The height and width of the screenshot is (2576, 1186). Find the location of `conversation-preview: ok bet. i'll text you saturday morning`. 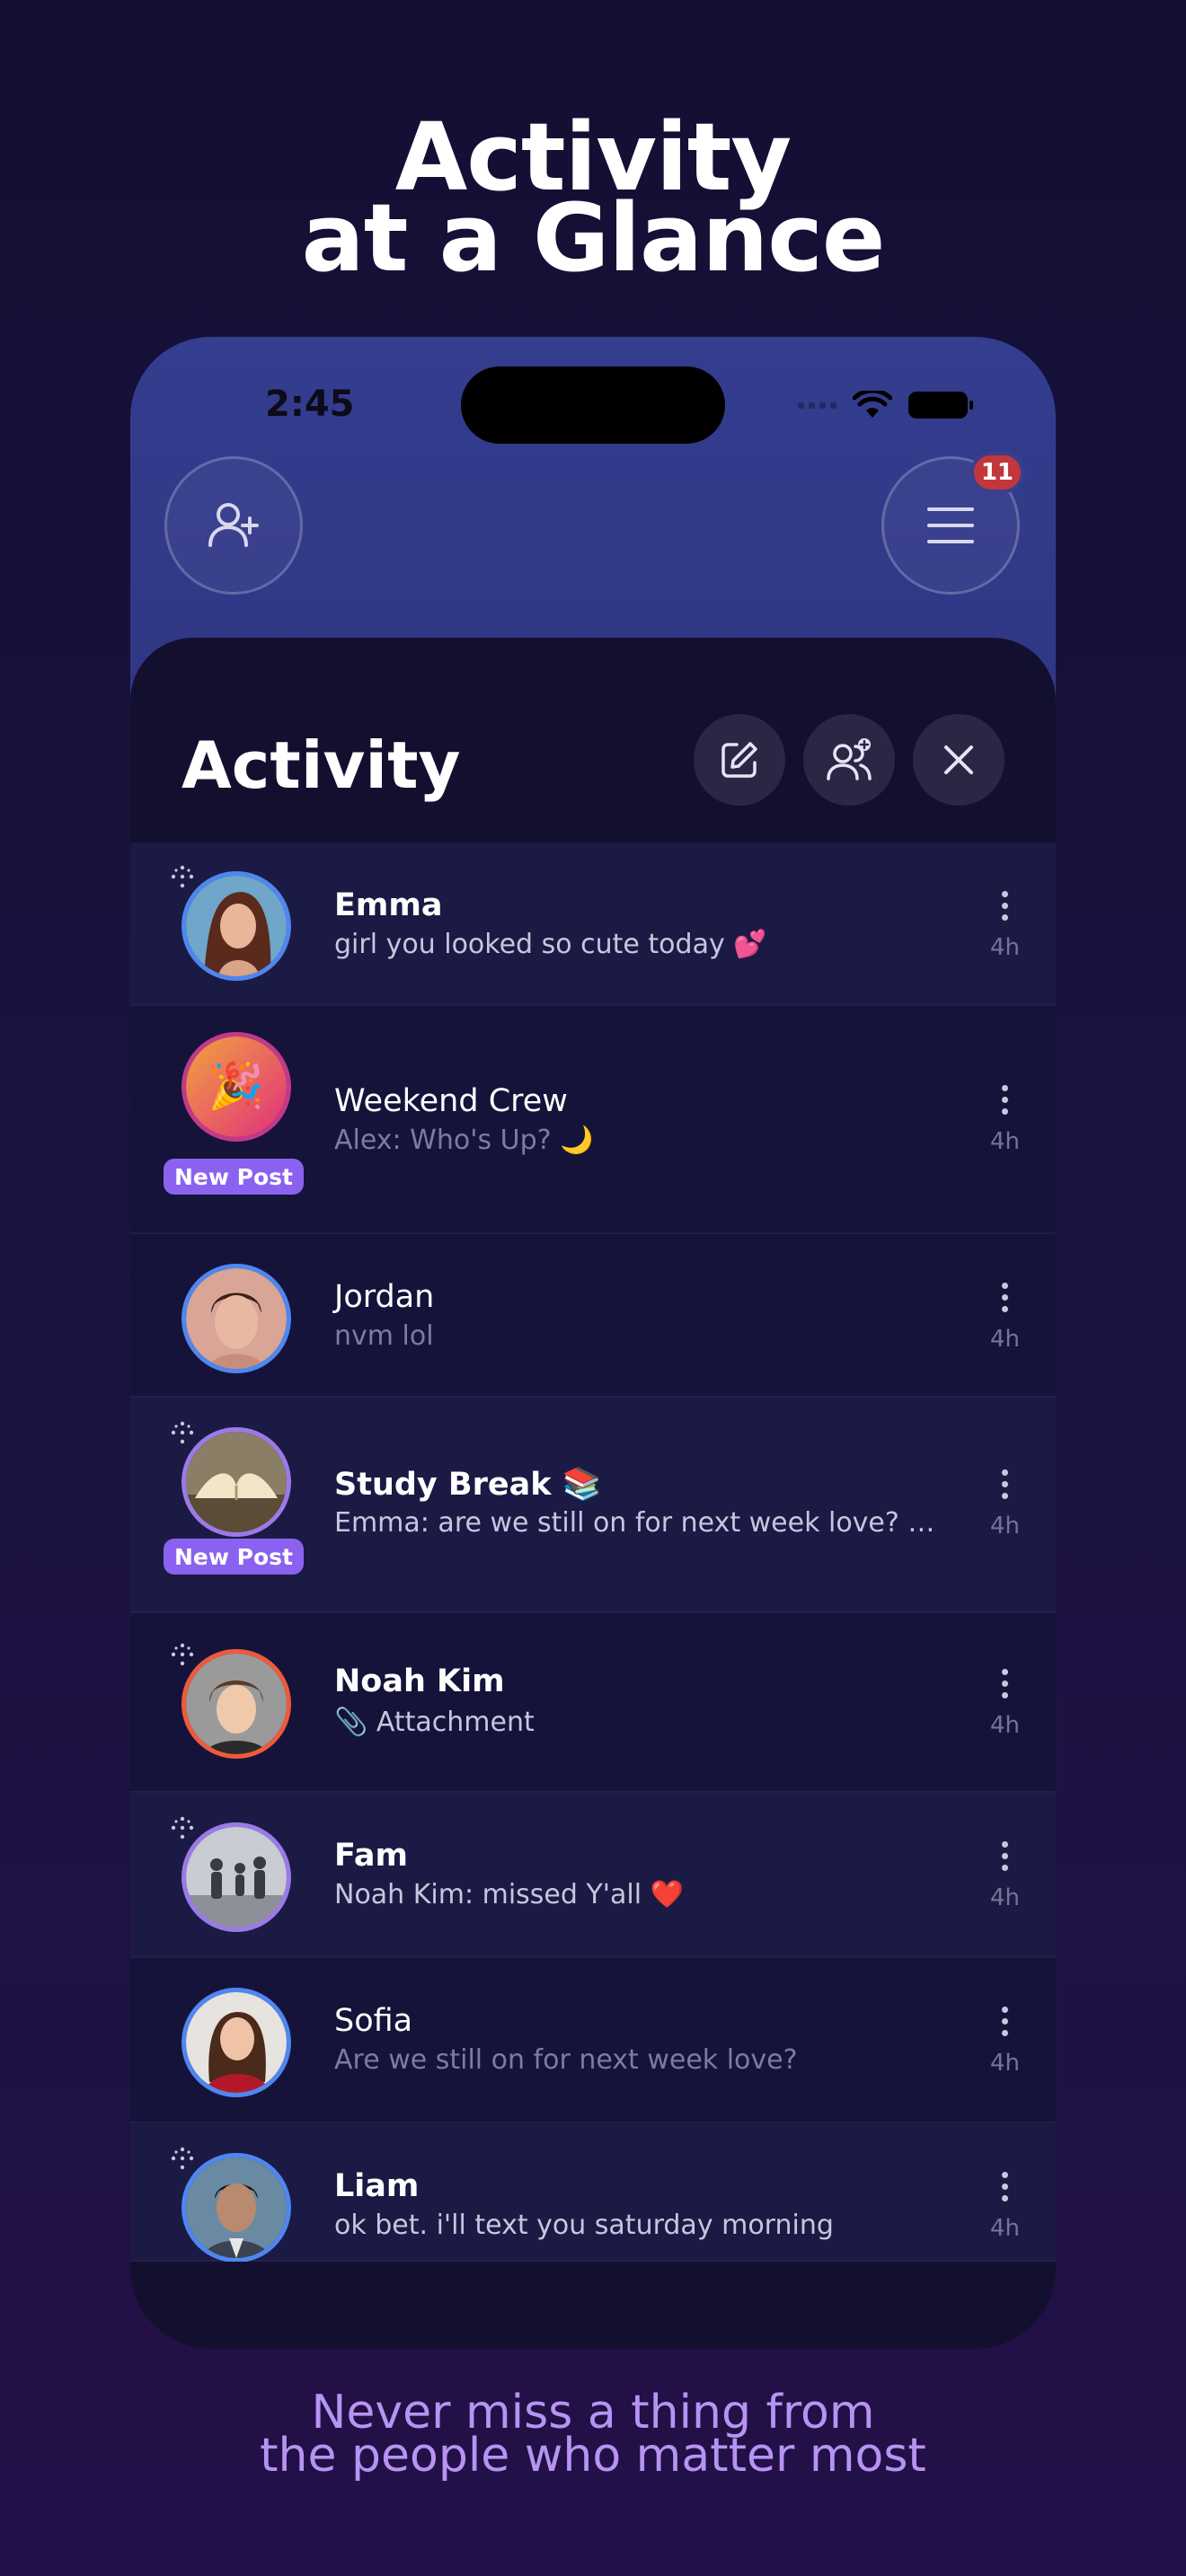

conversation-preview: ok bet. i'll text you saturday morning is located at coordinates (584, 2225).